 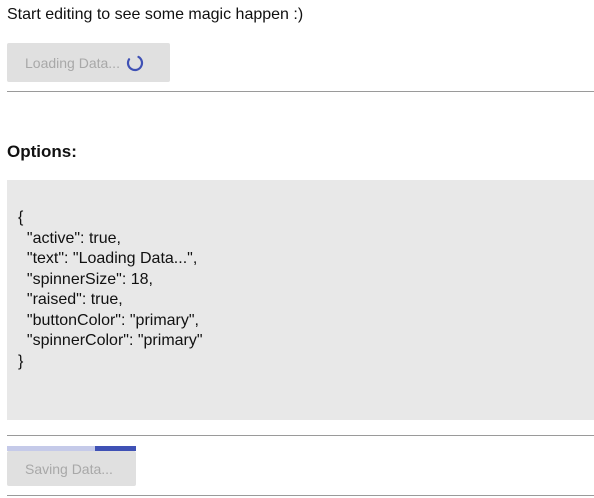 I want to click on code-line: "active": true,, so click(x=69, y=238).